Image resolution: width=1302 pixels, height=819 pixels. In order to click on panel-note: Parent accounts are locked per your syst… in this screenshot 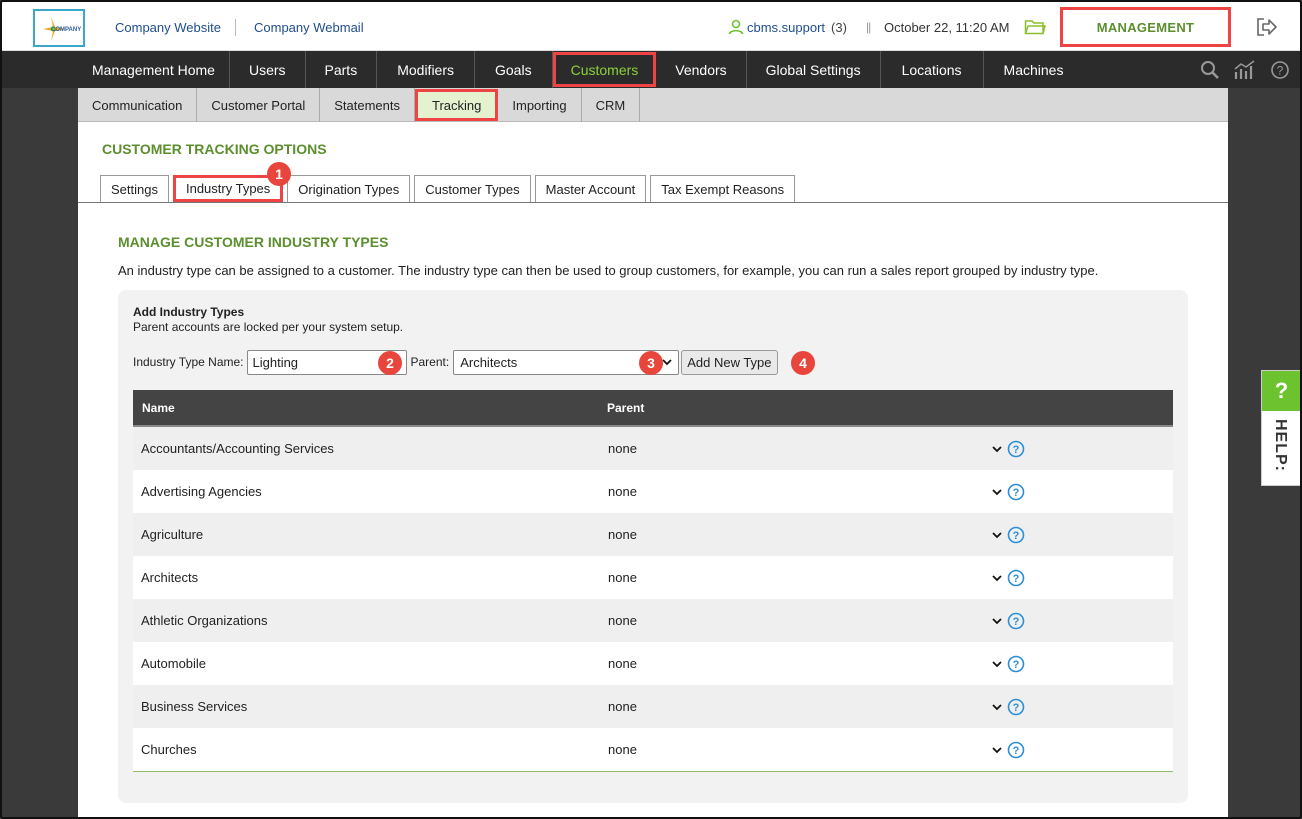, I will do `click(268, 327)`.